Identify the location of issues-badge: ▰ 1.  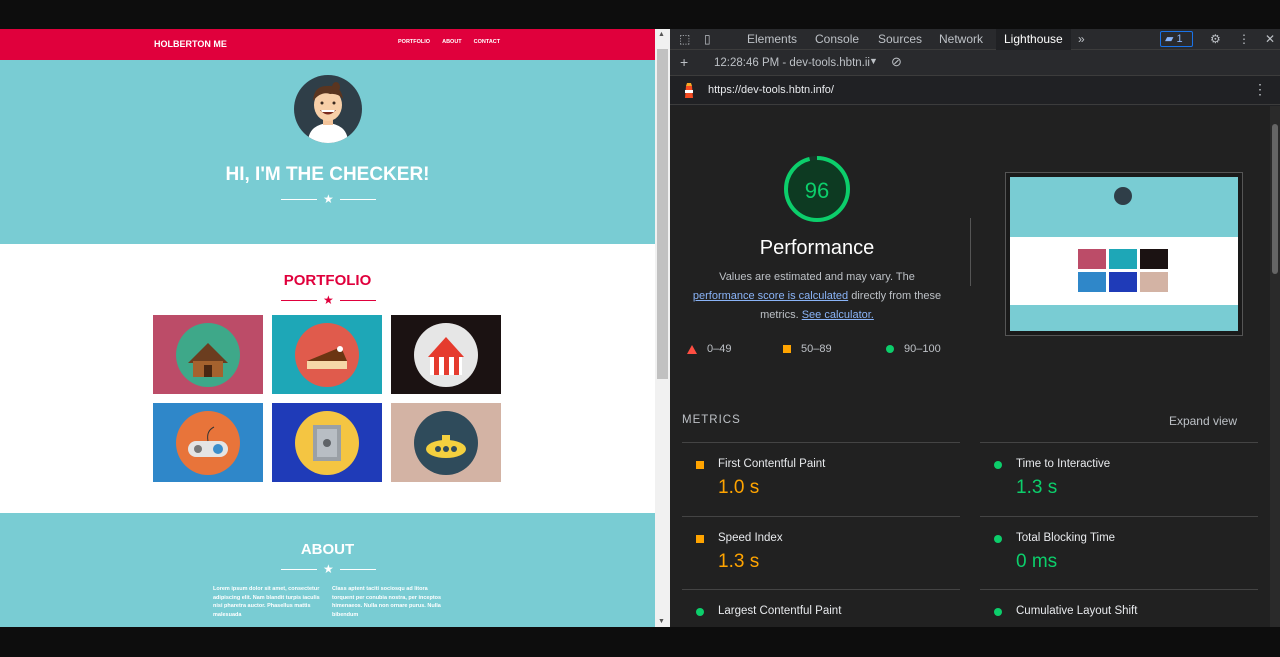
(1176, 39).